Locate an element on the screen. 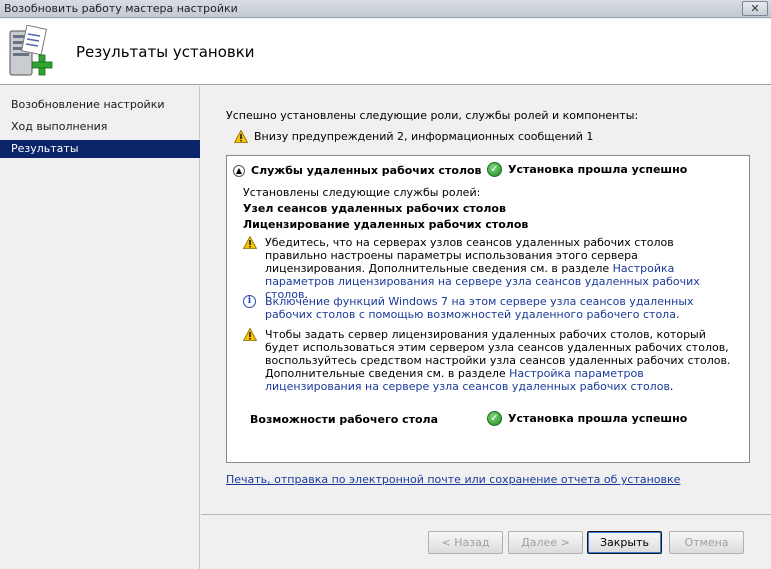 This screenshot has height=569, width=771. sidebar-item-results: Результаты is located at coordinates (100, 149).